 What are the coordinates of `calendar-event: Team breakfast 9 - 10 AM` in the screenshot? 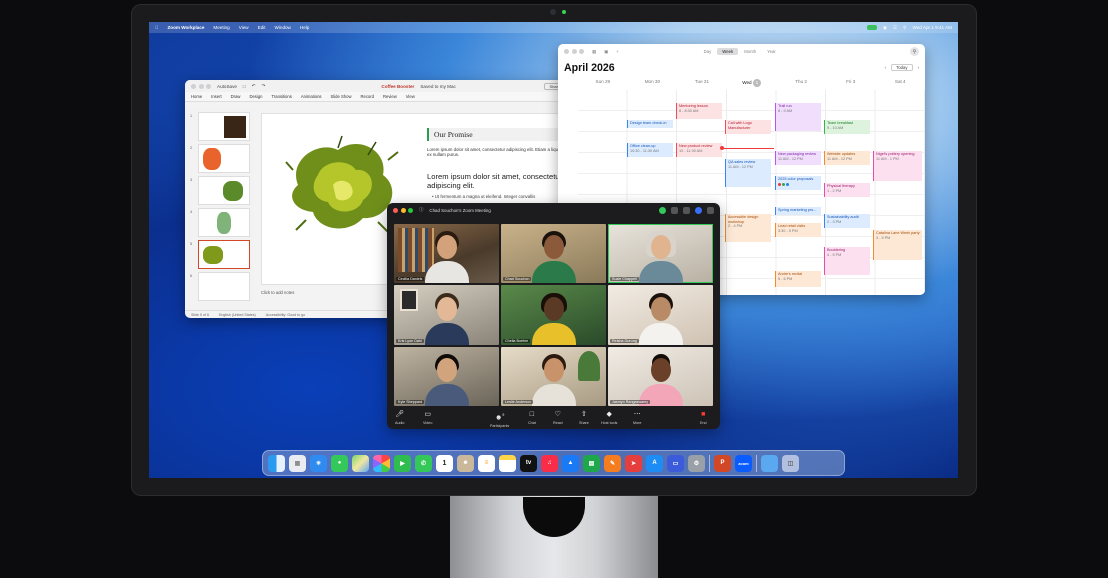 It's located at (847, 127).